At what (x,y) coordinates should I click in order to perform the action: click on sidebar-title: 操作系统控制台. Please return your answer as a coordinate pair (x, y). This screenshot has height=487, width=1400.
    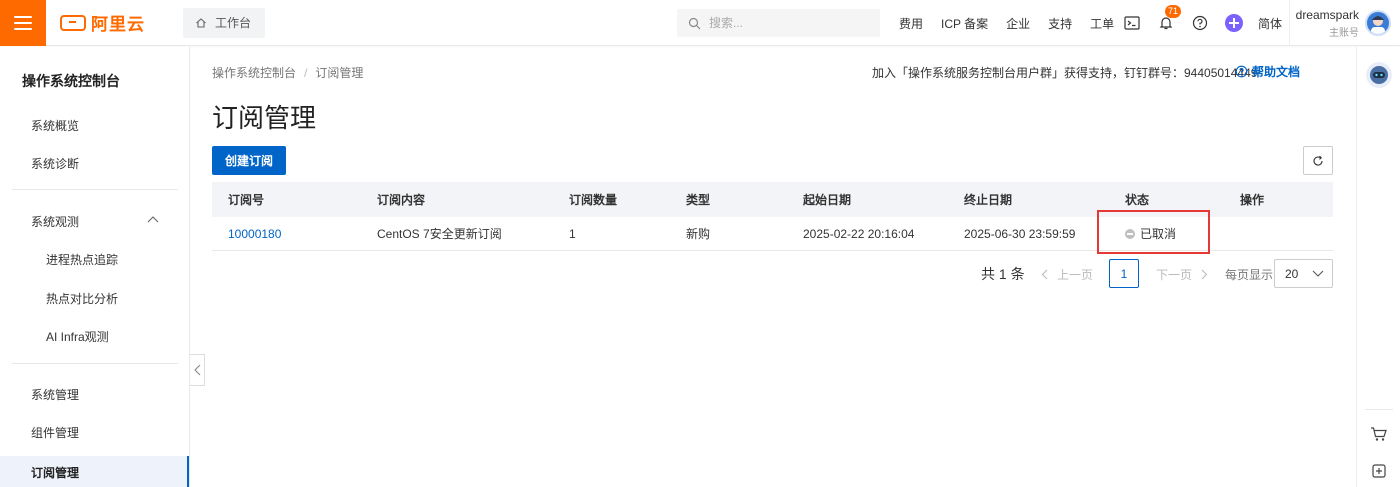
    Looking at the image, I should click on (71, 81).